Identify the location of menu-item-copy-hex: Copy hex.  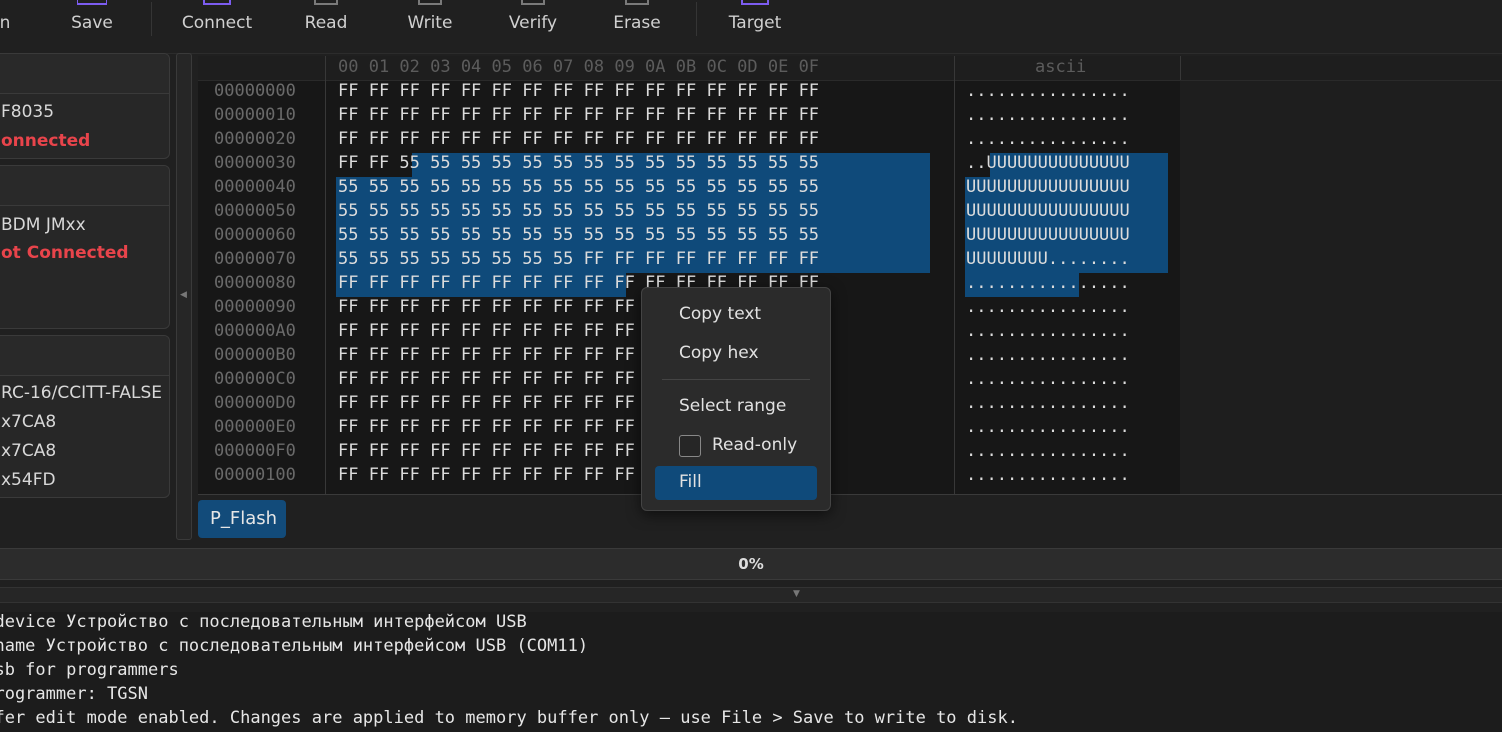
(736, 354).